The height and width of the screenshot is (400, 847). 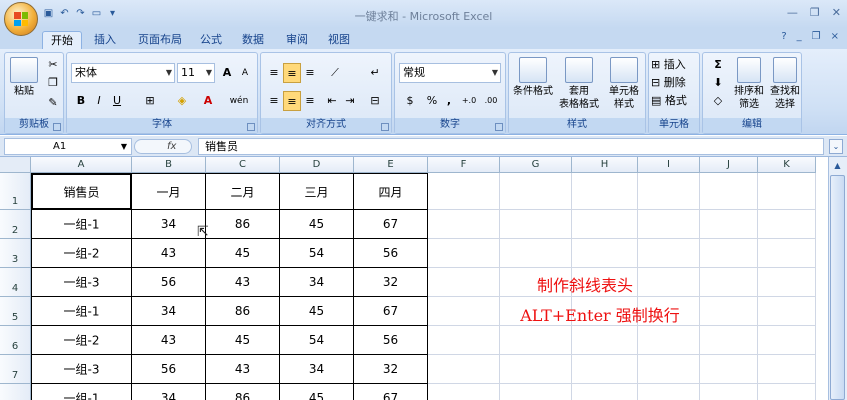 What do you see at coordinates (391, 191) in the screenshot?
I see `cell: 四月` at bounding box center [391, 191].